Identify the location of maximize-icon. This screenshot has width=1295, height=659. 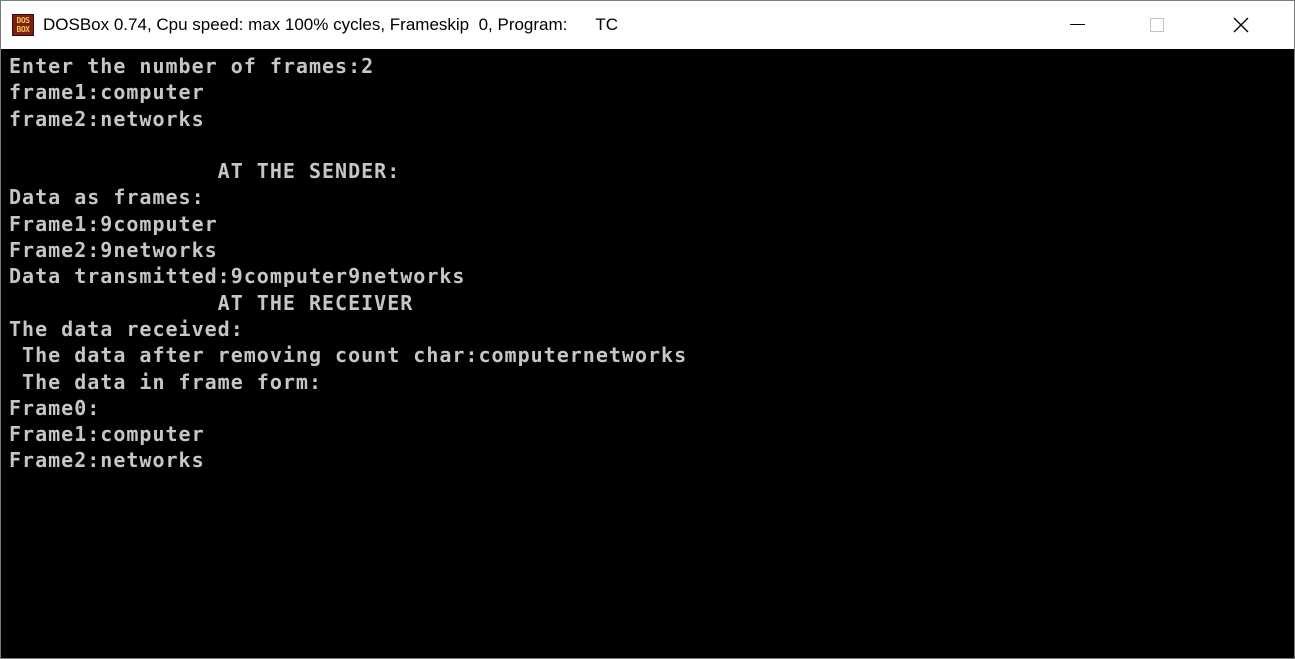
(1157, 25).